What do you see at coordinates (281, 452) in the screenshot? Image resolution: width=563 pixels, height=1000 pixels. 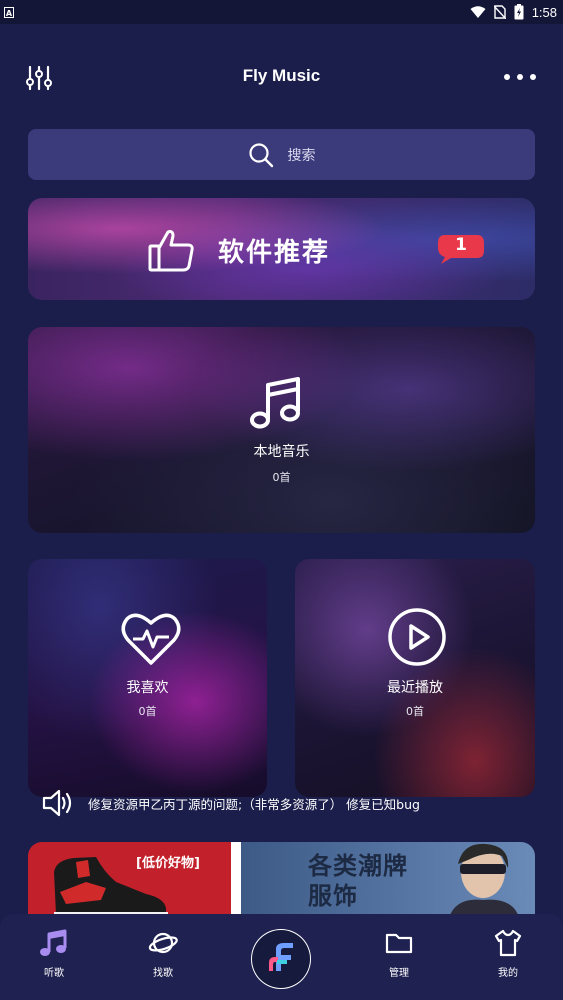 I see `local-music-title: 本地音乐` at bounding box center [281, 452].